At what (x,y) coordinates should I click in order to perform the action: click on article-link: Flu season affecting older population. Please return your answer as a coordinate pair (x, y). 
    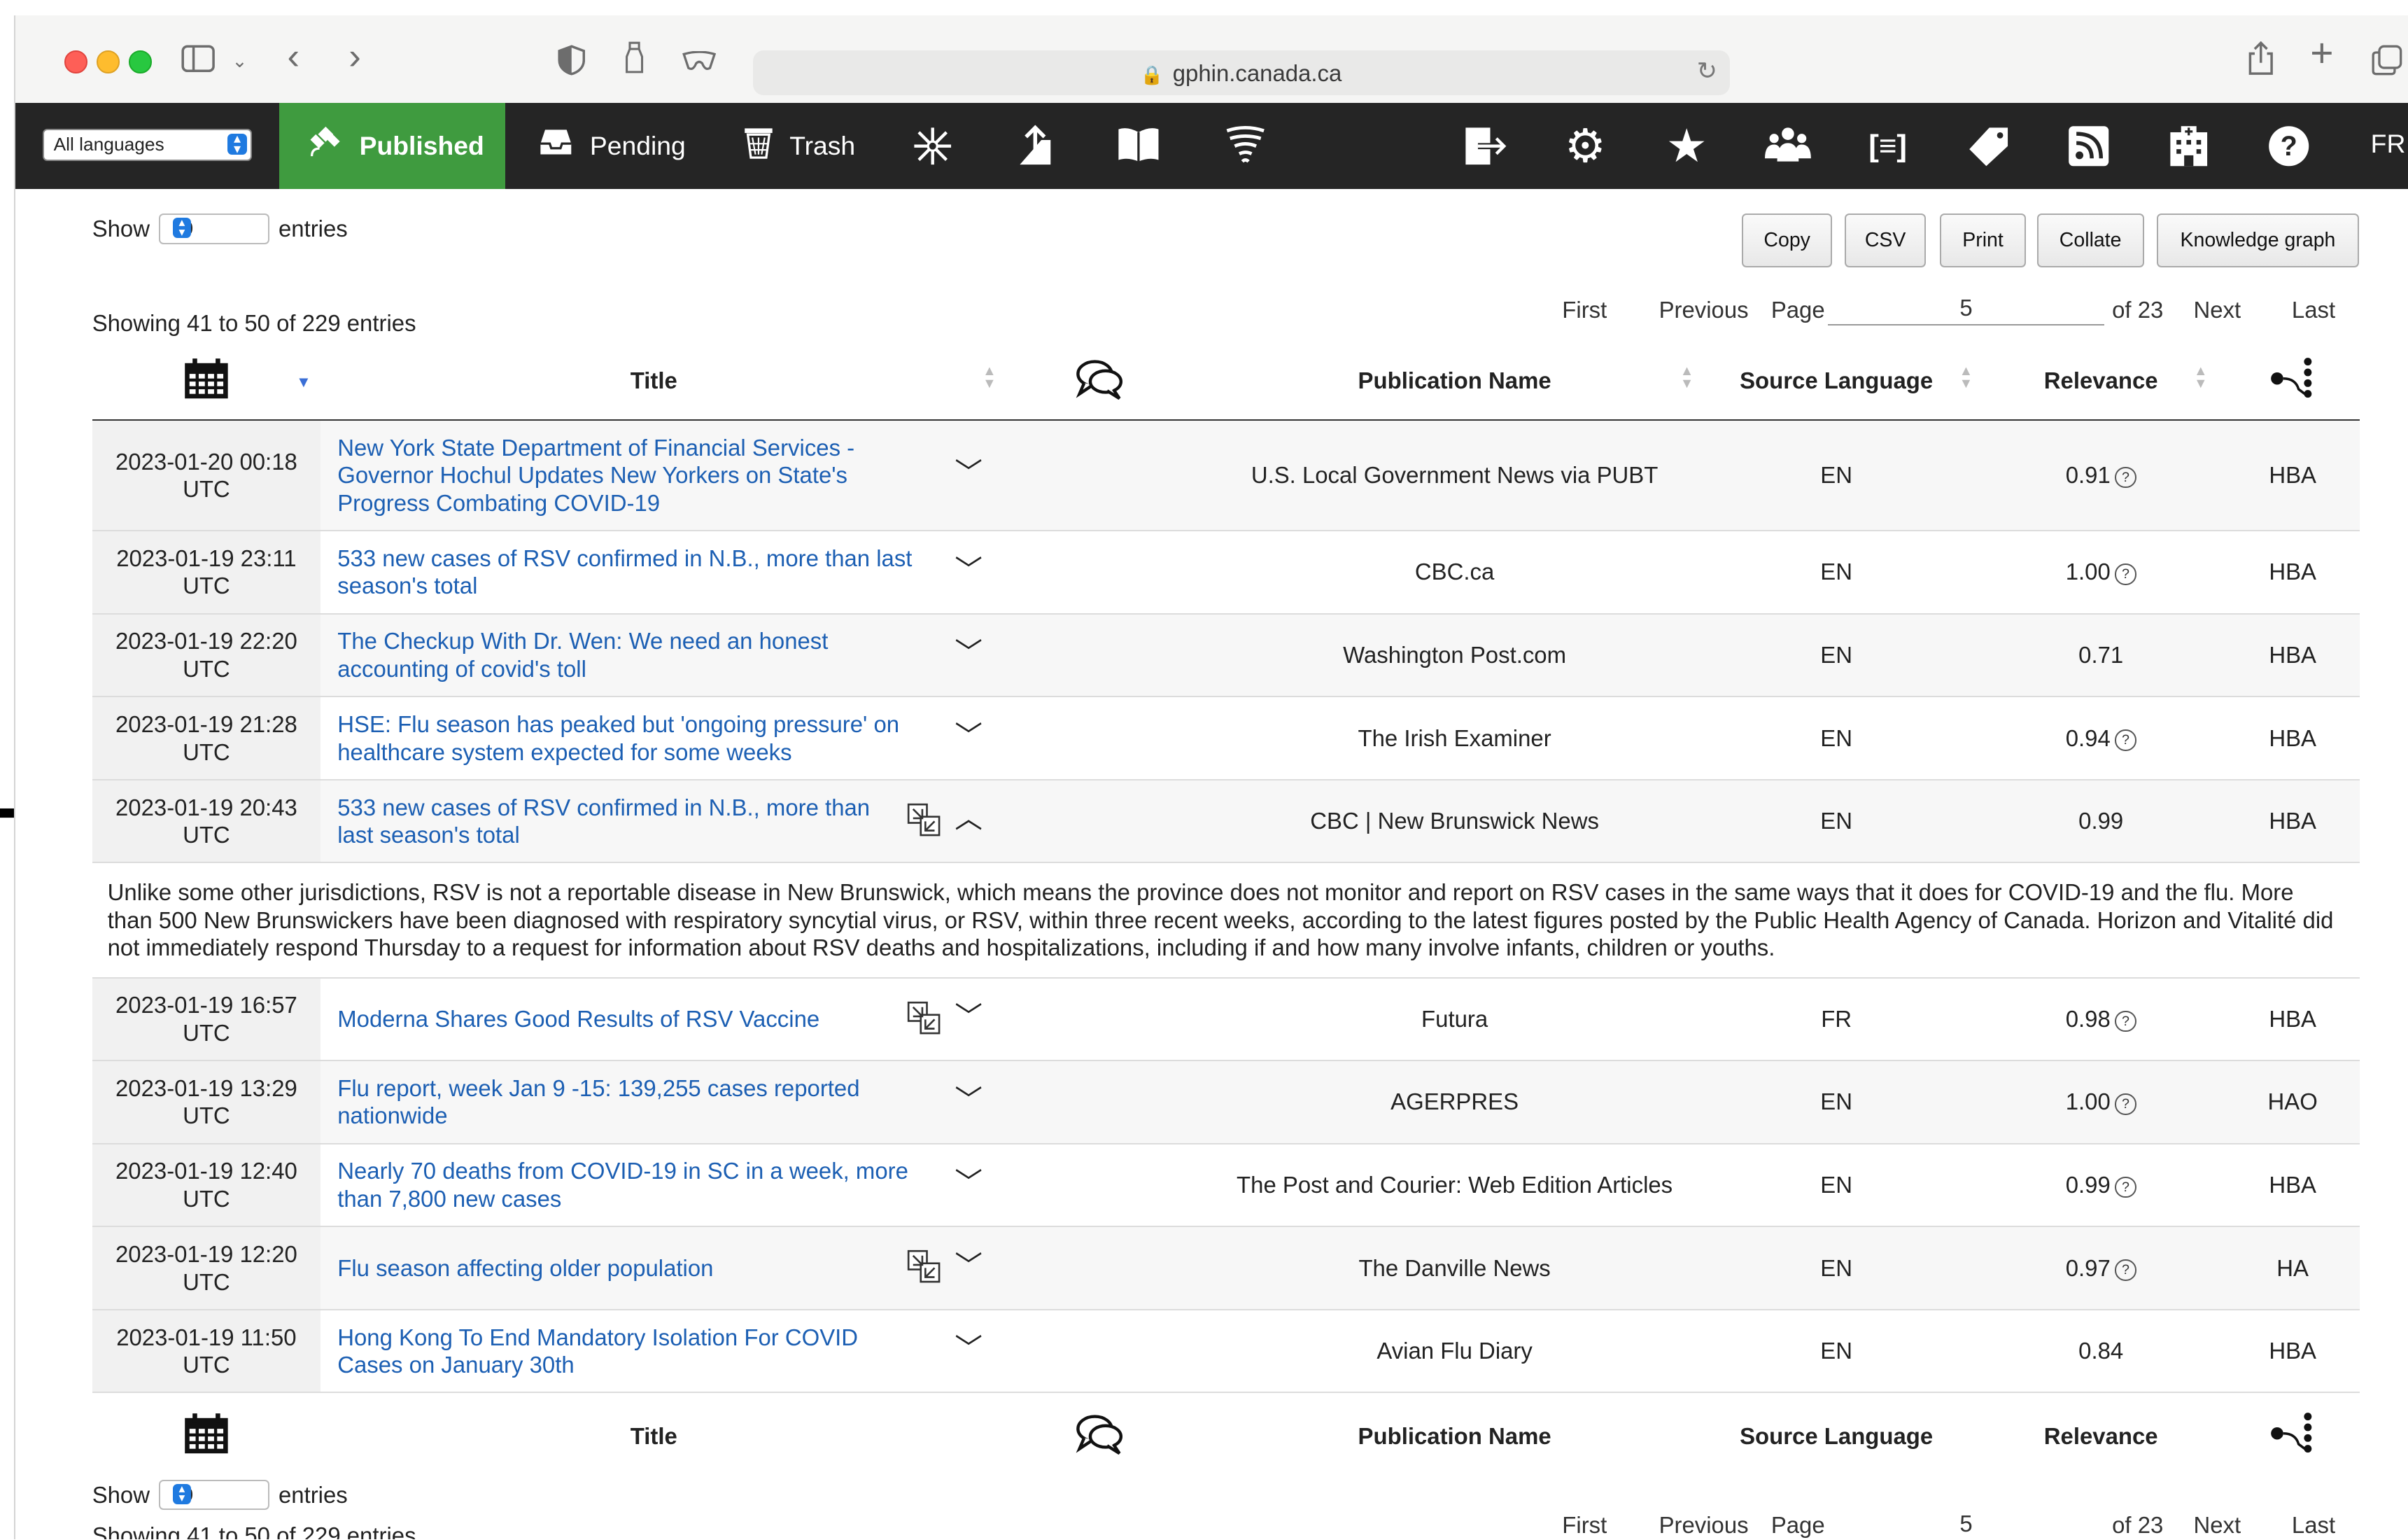
    Looking at the image, I should click on (525, 1268).